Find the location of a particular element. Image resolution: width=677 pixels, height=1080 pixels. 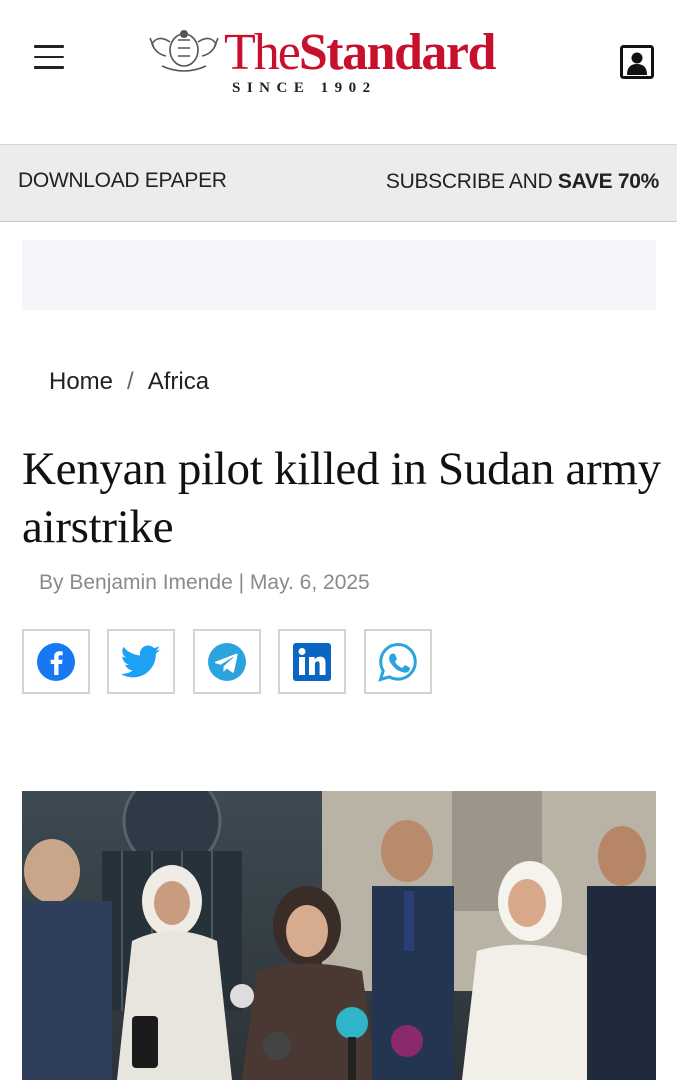

twitter-icon is located at coordinates (141, 661).